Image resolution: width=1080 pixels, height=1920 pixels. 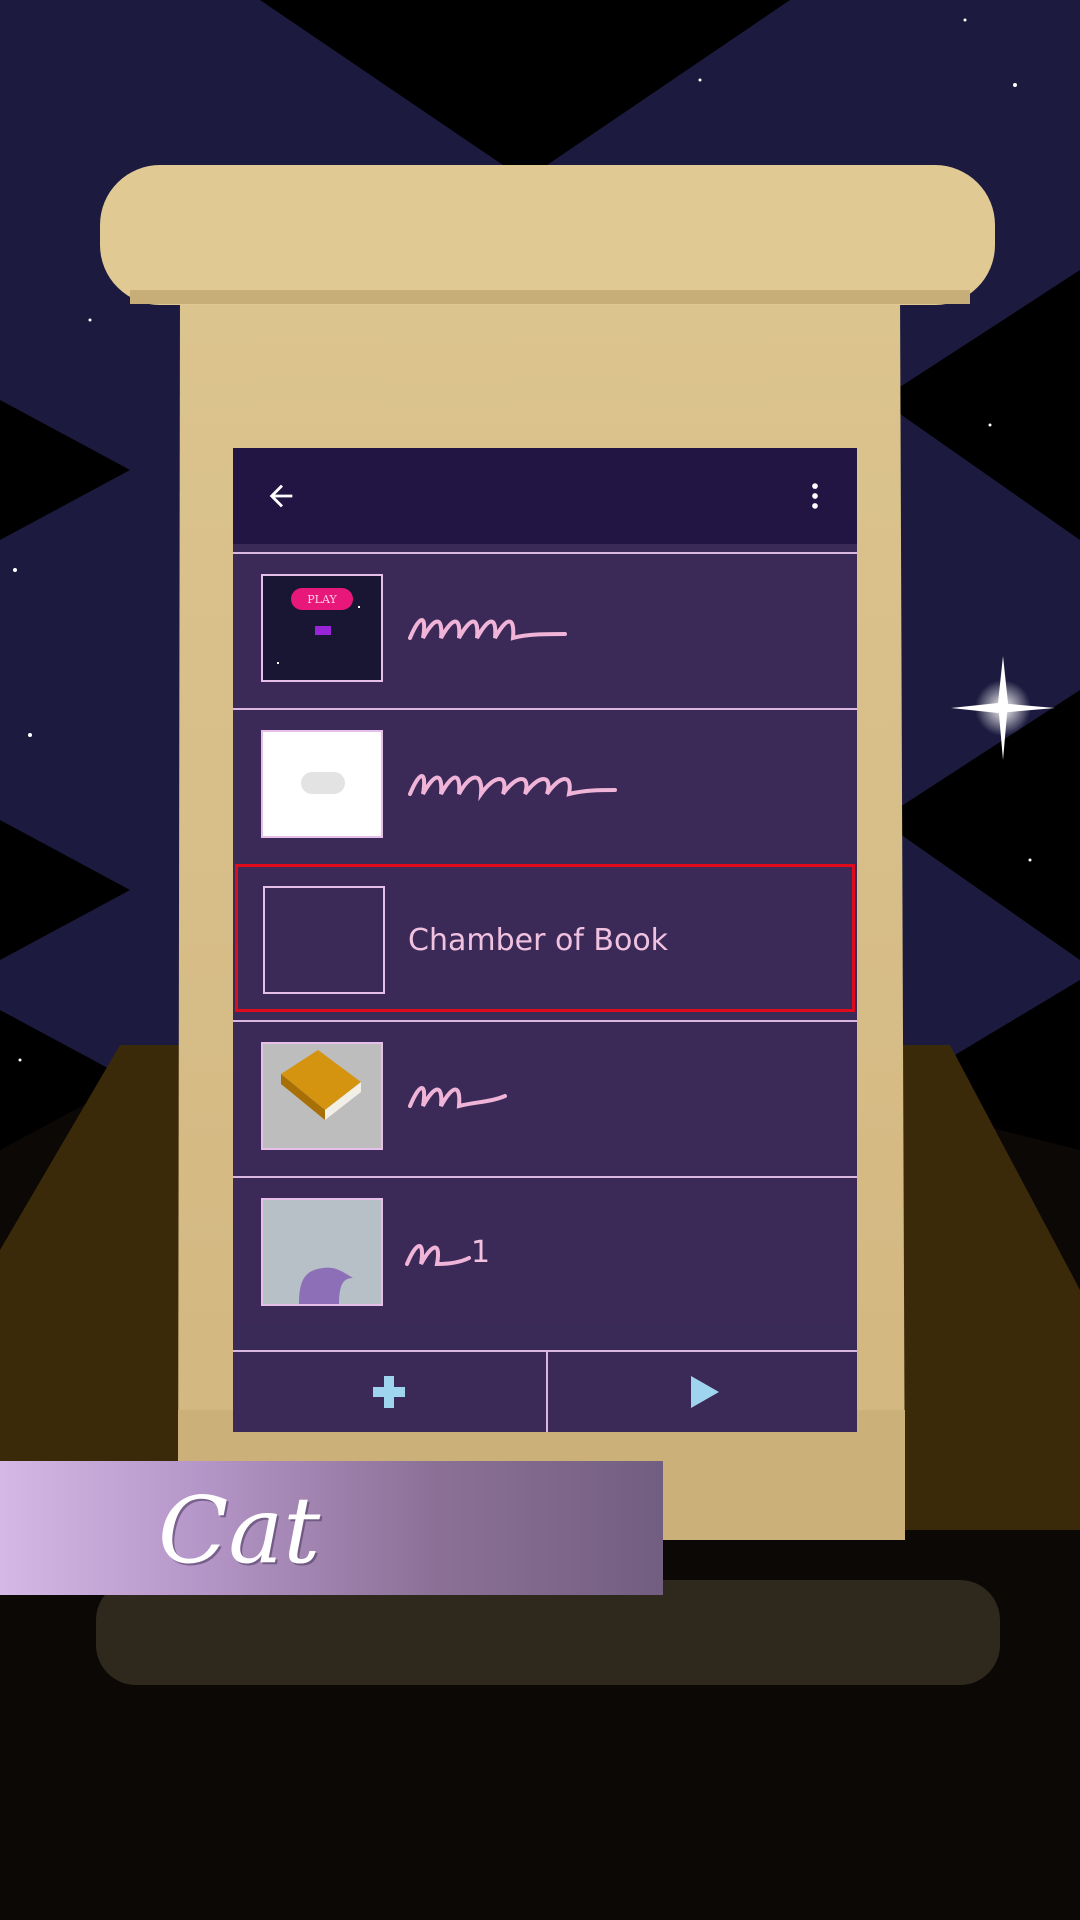 What do you see at coordinates (331, 1528) in the screenshot?
I see `project-title-banner: Cat` at bounding box center [331, 1528].